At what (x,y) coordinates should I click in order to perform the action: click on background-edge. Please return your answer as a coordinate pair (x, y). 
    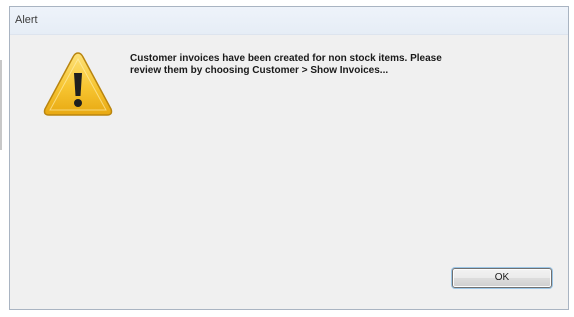
    Looking at the image, I should click on (1, 105).